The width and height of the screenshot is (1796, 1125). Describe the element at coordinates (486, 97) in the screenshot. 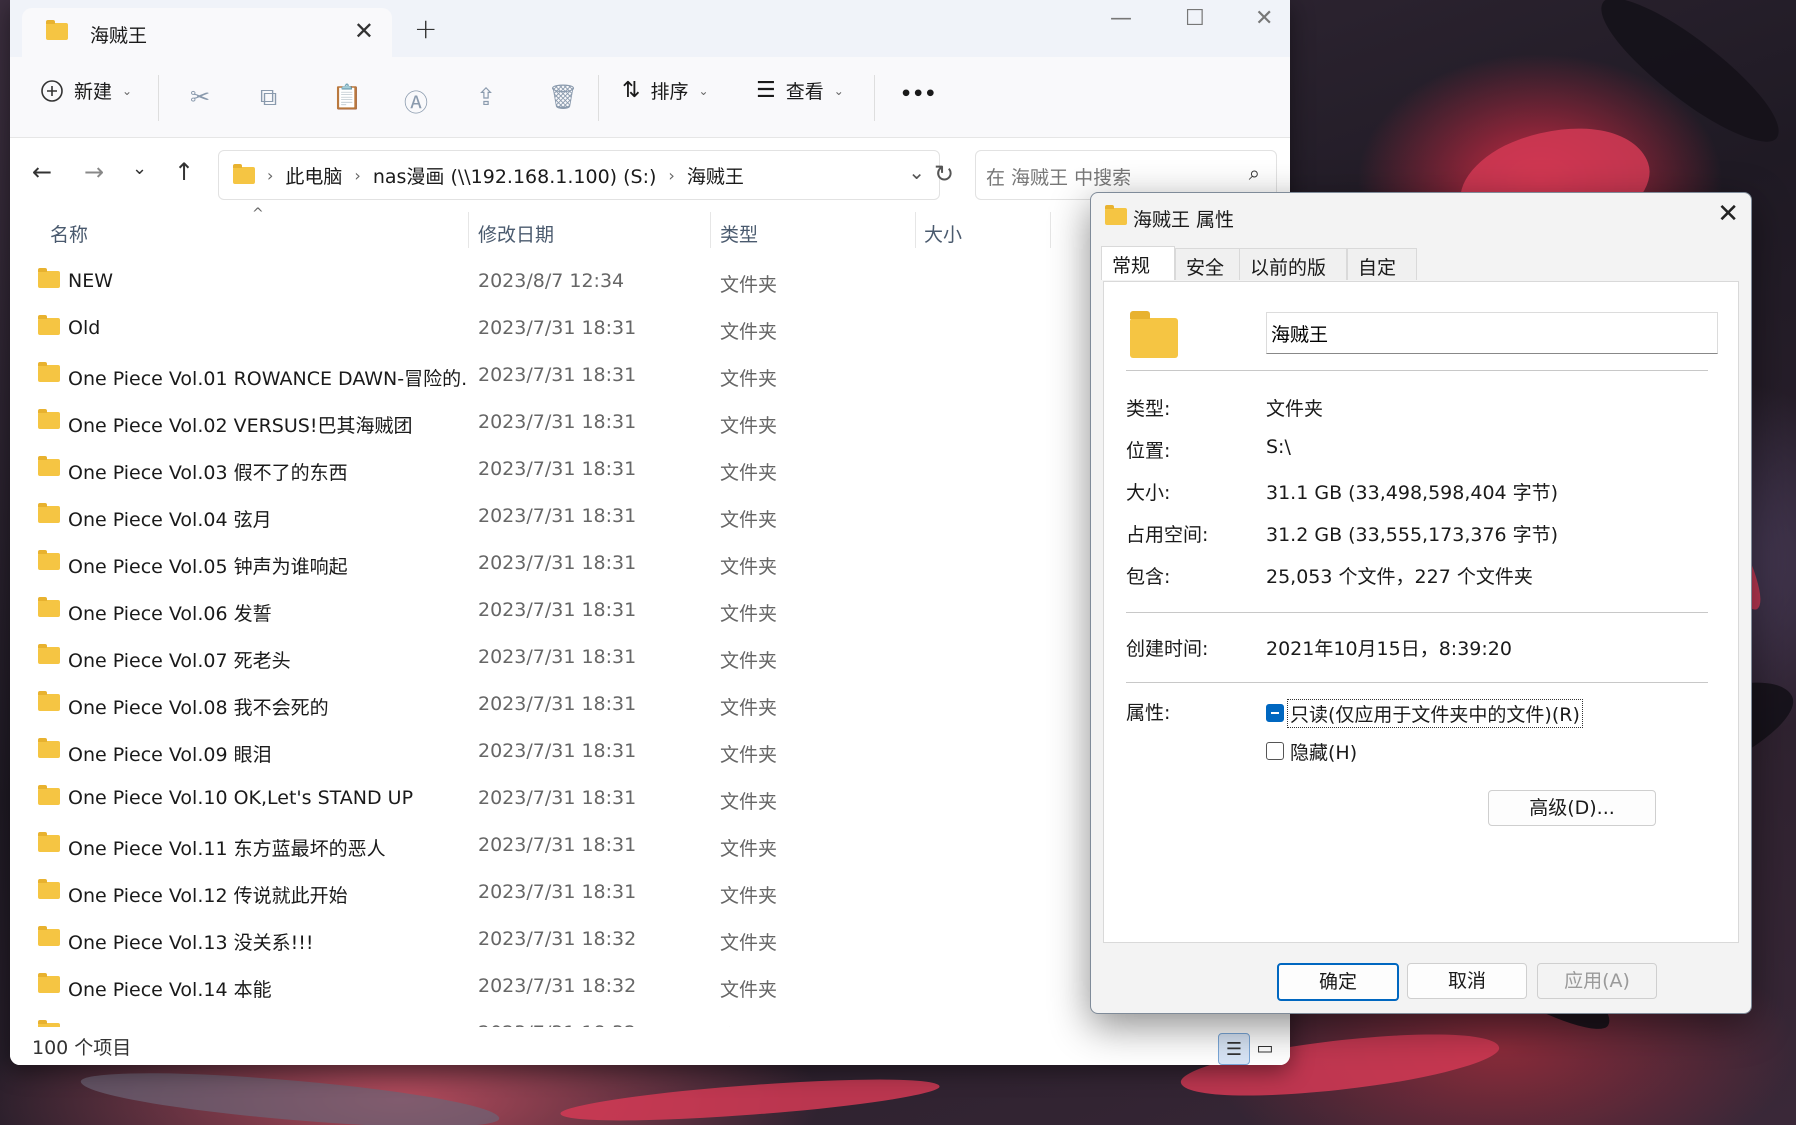

I see `share-icon: ⇪` at that location.